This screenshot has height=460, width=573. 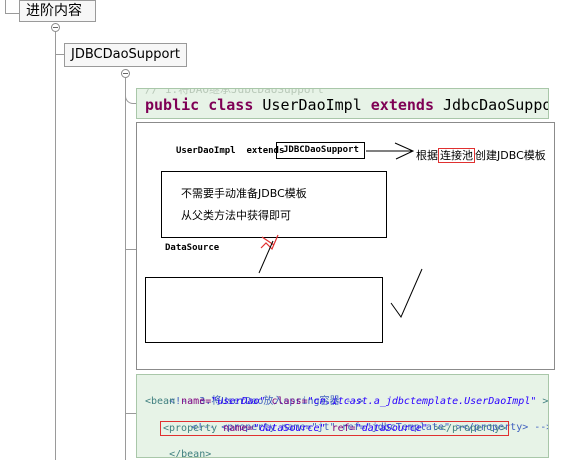 What do you see at coordinates (12, 13) in the screenshot?
I see `tree-root-connector-h` at bounding box center [12, 13].